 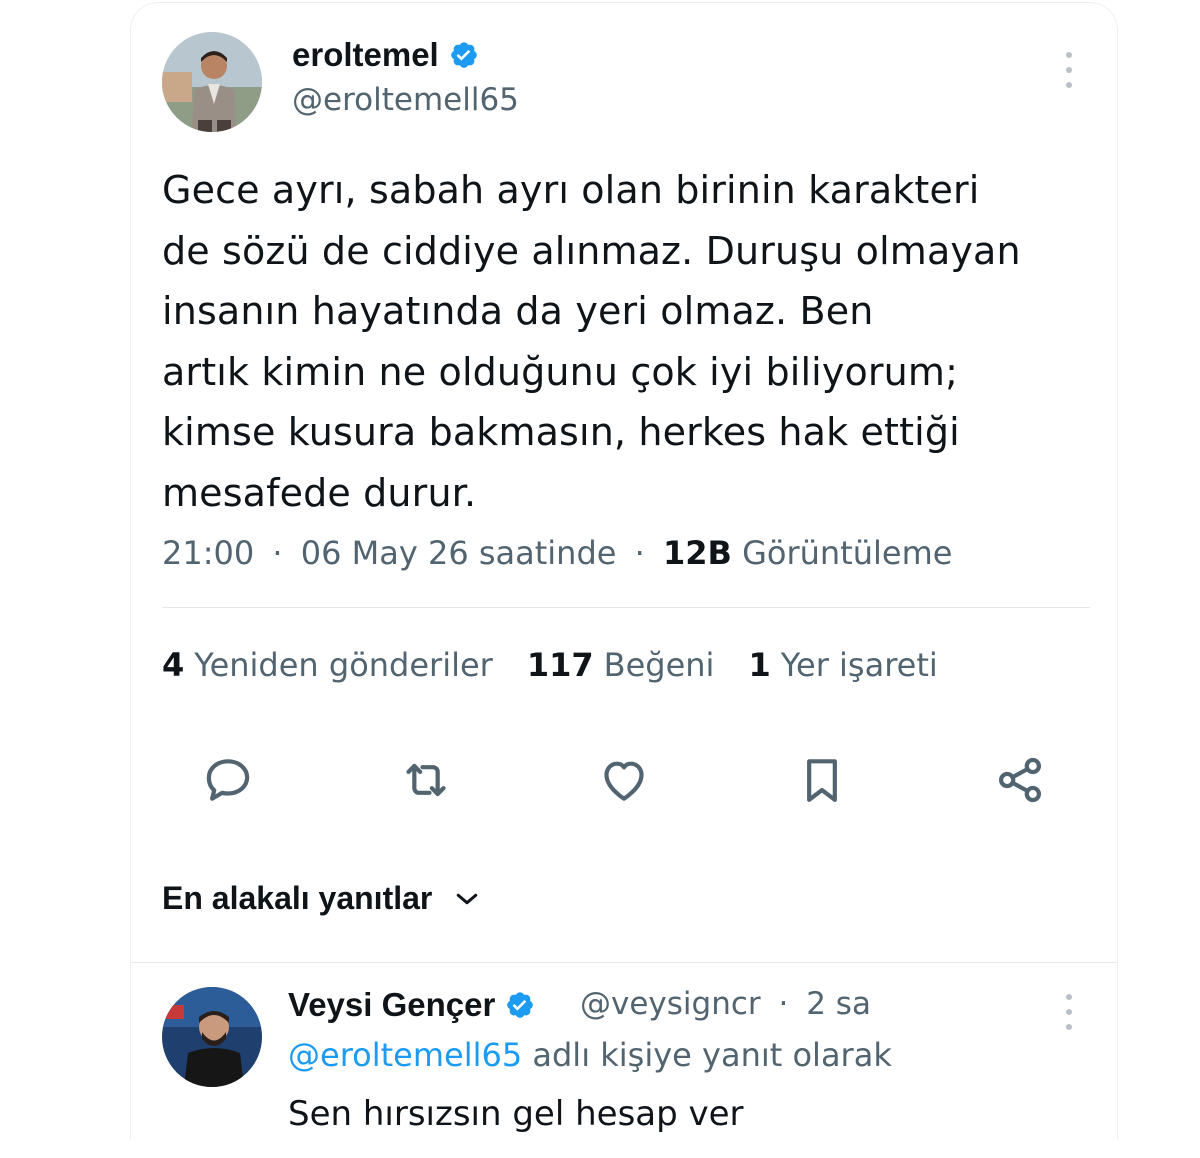 What do you see at coordinates (343, 665) in the screenshot?
I see `reposts-label: Yeniden gönderiler` at bounding box center [343, 665].